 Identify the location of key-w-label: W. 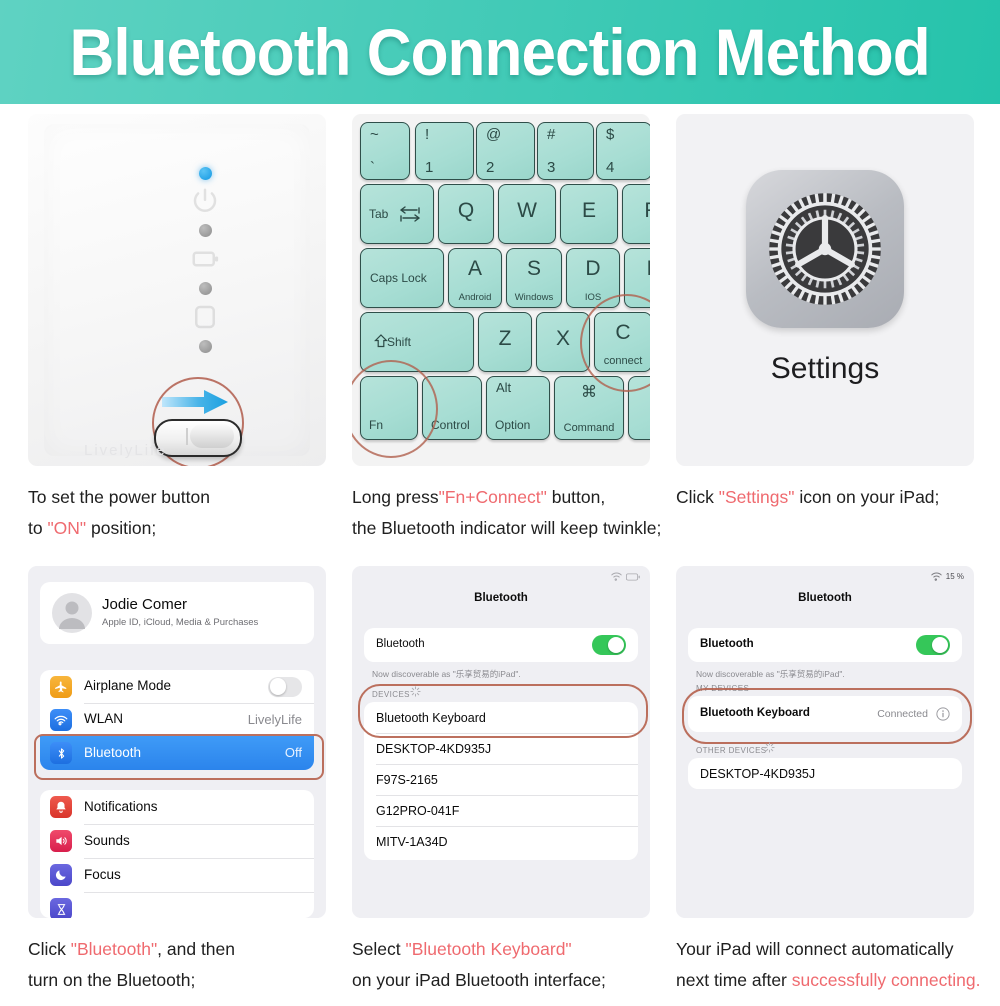
(527, 210).